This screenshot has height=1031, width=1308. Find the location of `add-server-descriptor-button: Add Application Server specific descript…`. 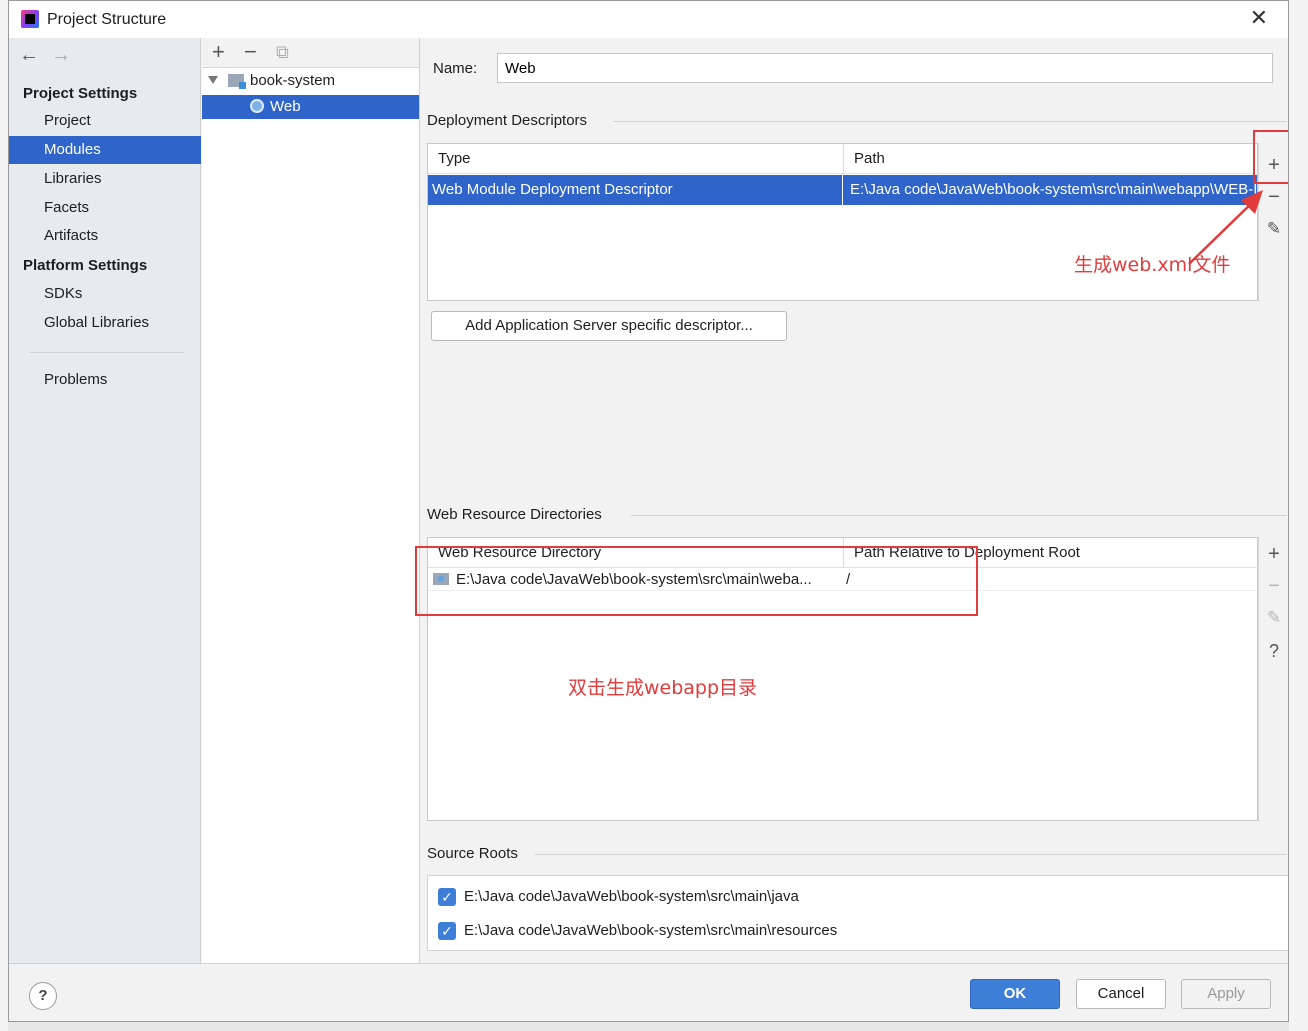

add-server-descriptor-button: Add Application Server specific descript… is located at coordinates (609, 326).